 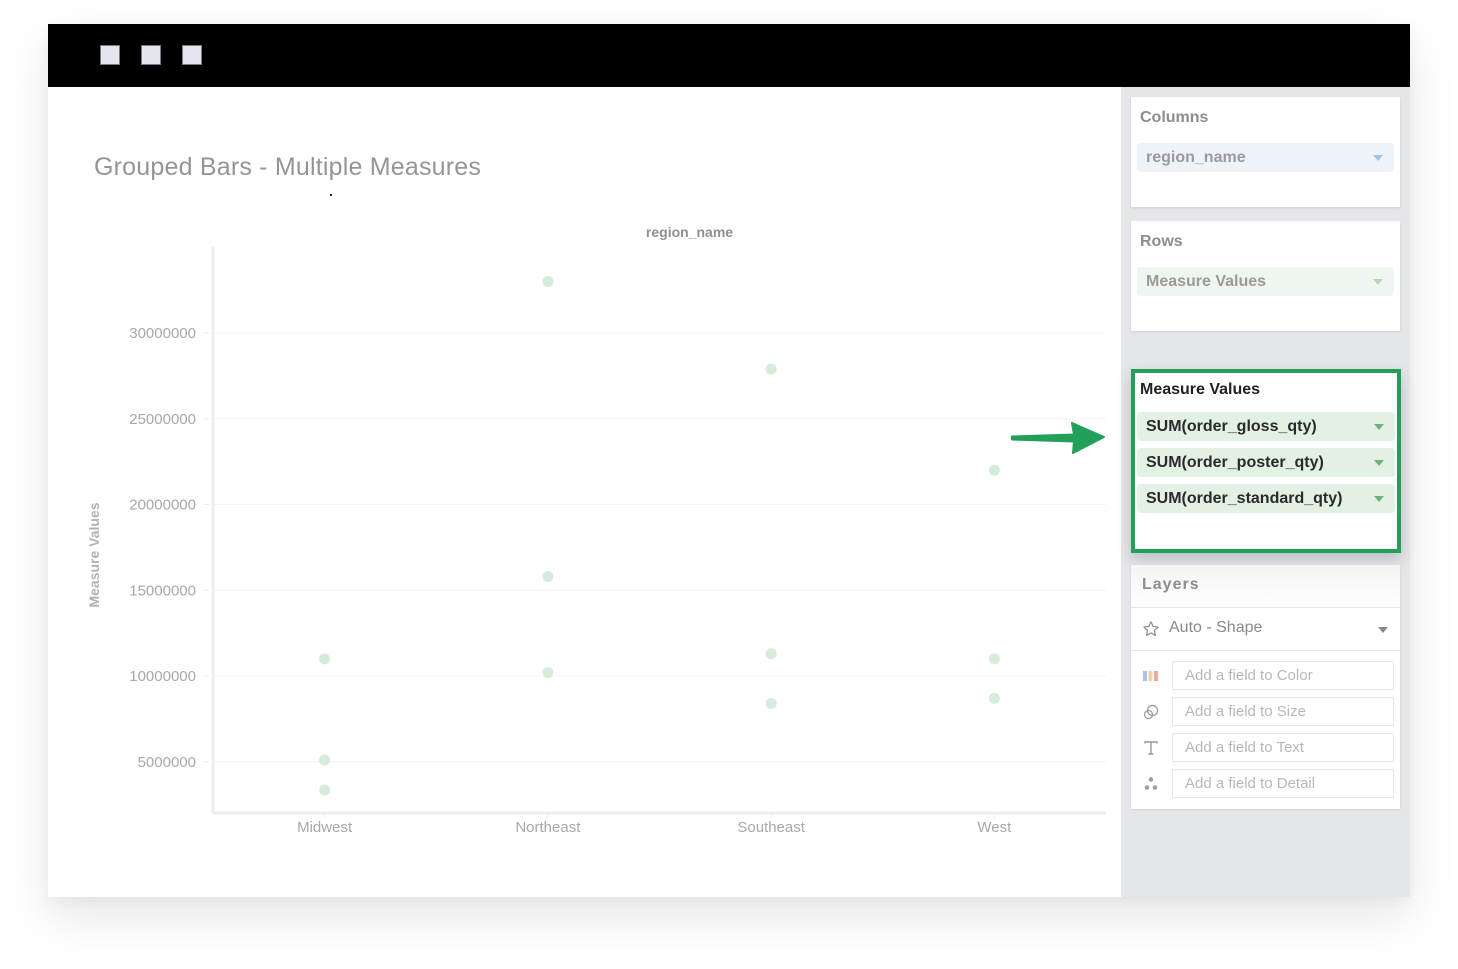 What do you see at coordinates (1244, 498) in the screenshot?
I see `measure-pill-label: SUM(order_standard_qty)` at bounding box center [1244, 498].